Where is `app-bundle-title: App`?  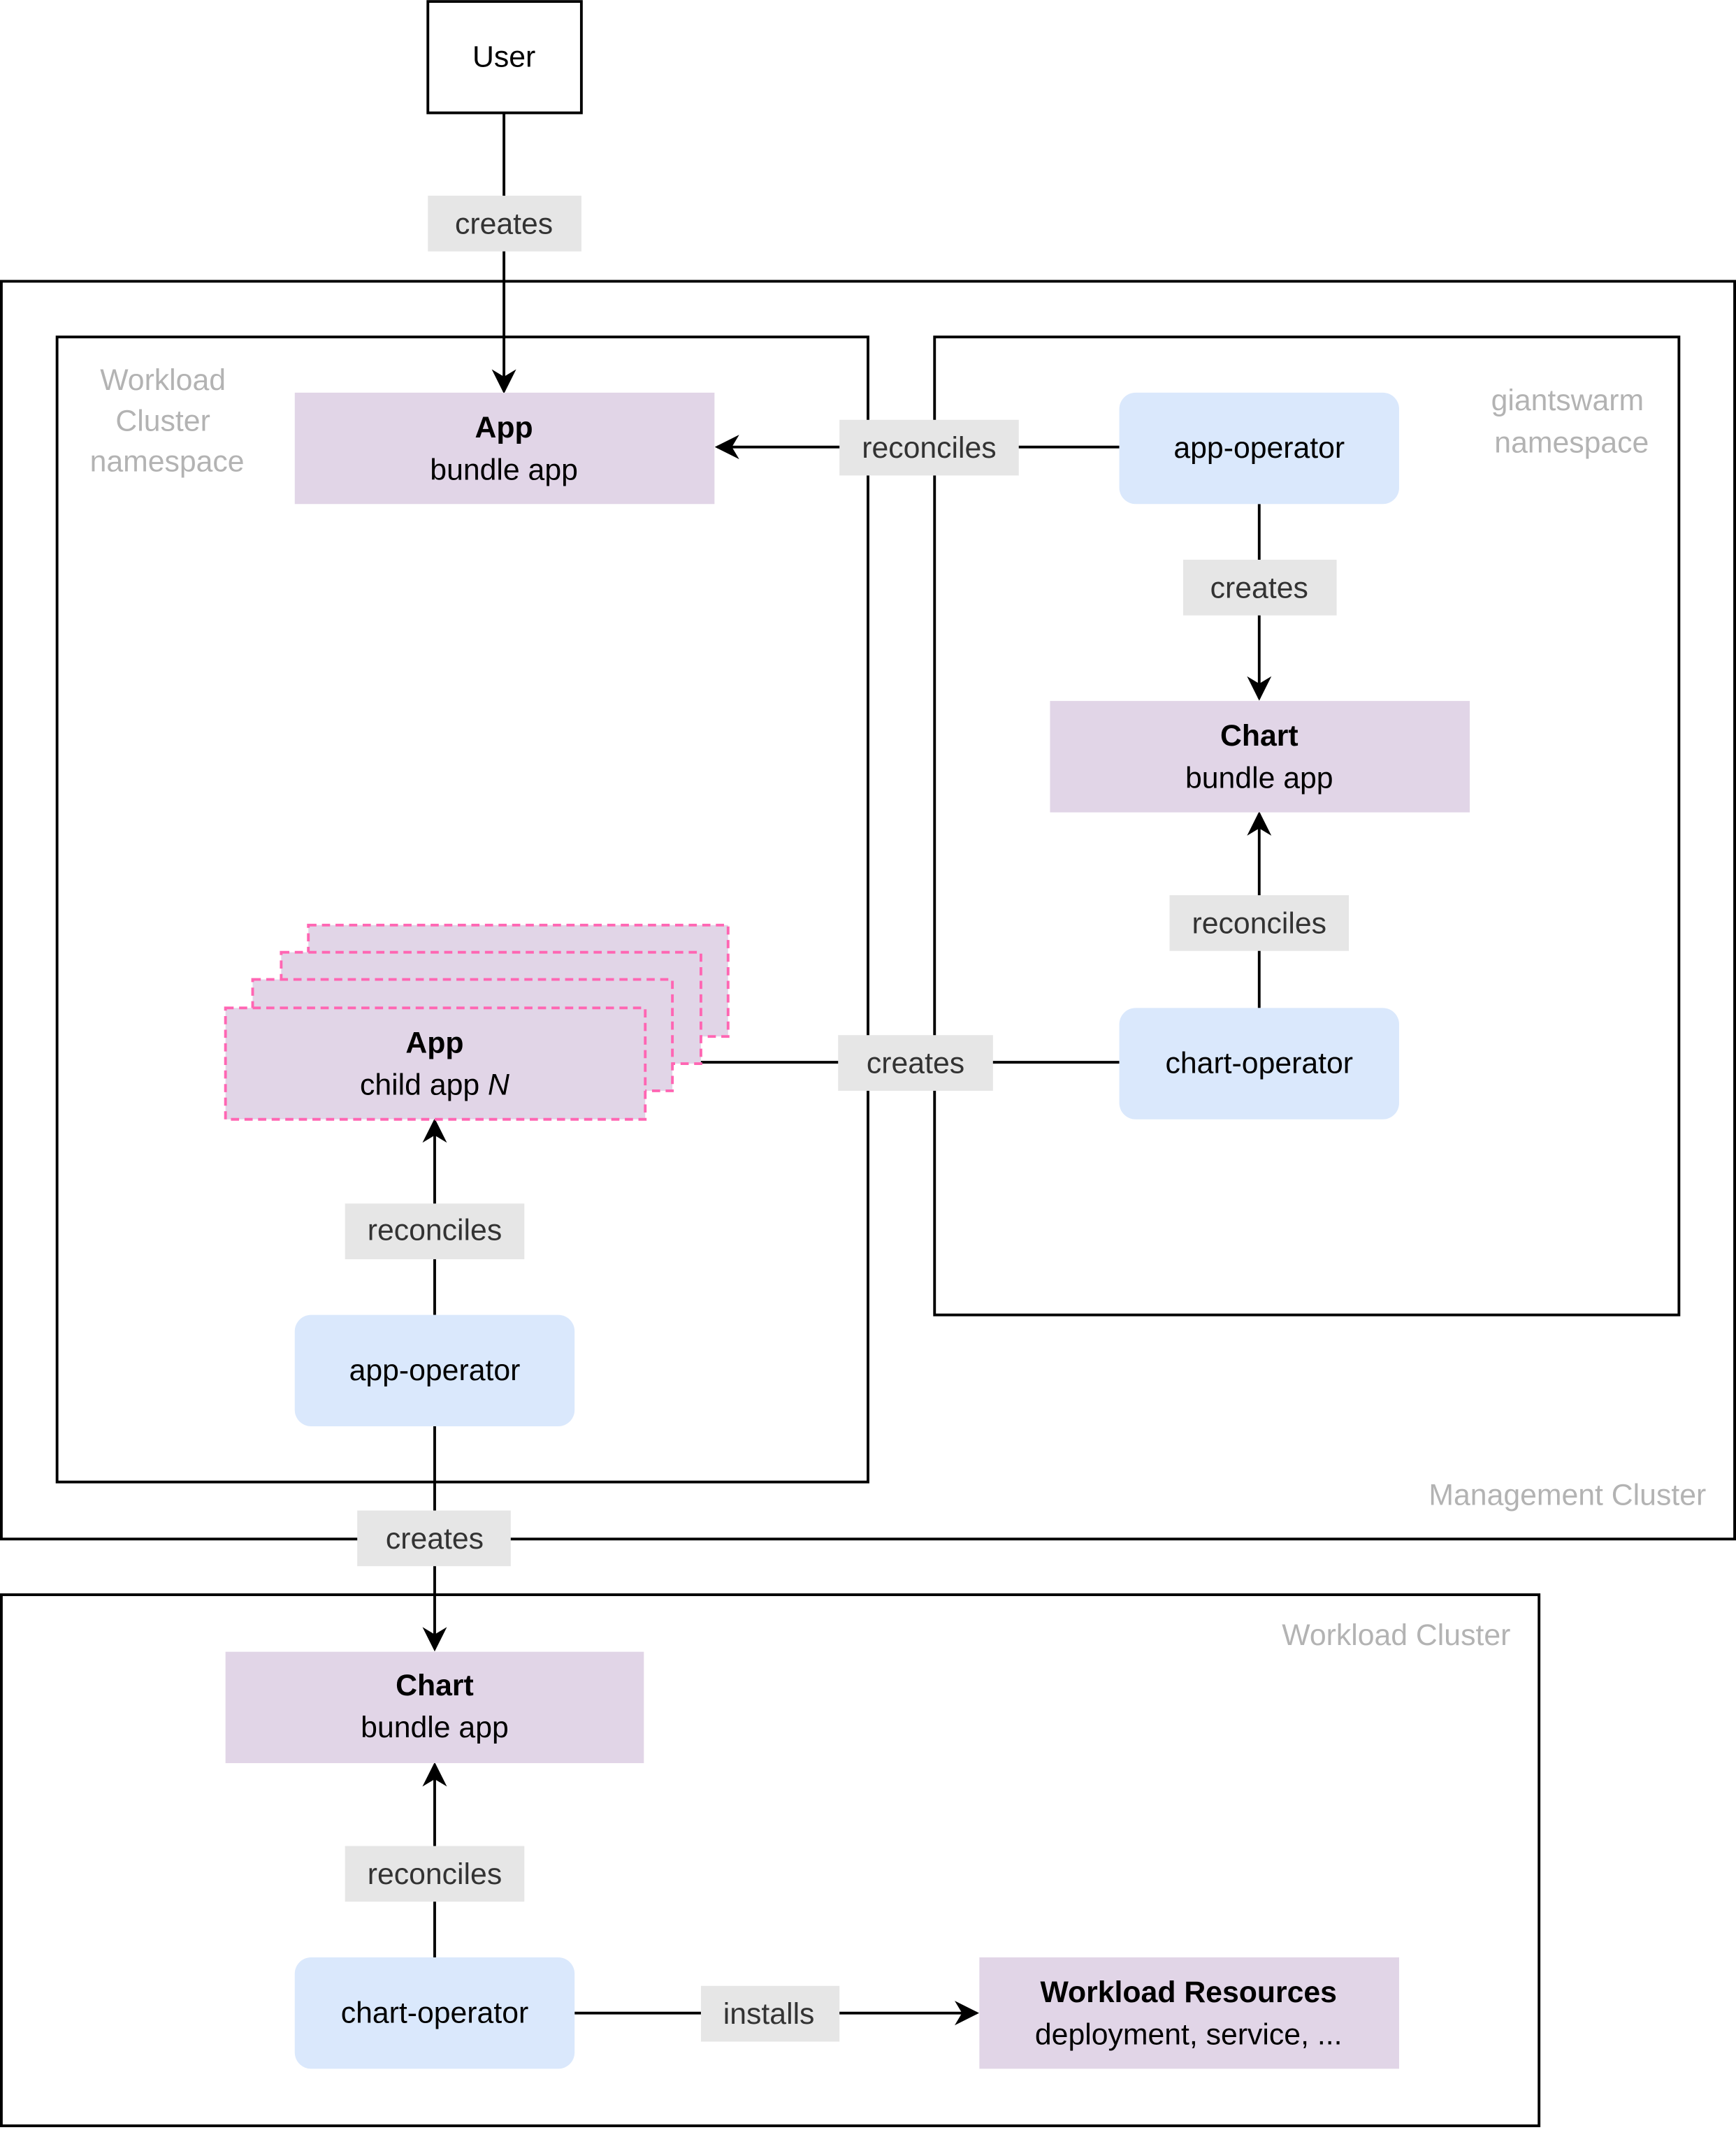 app-bundle-title: App is located at coordinates (504, 427).